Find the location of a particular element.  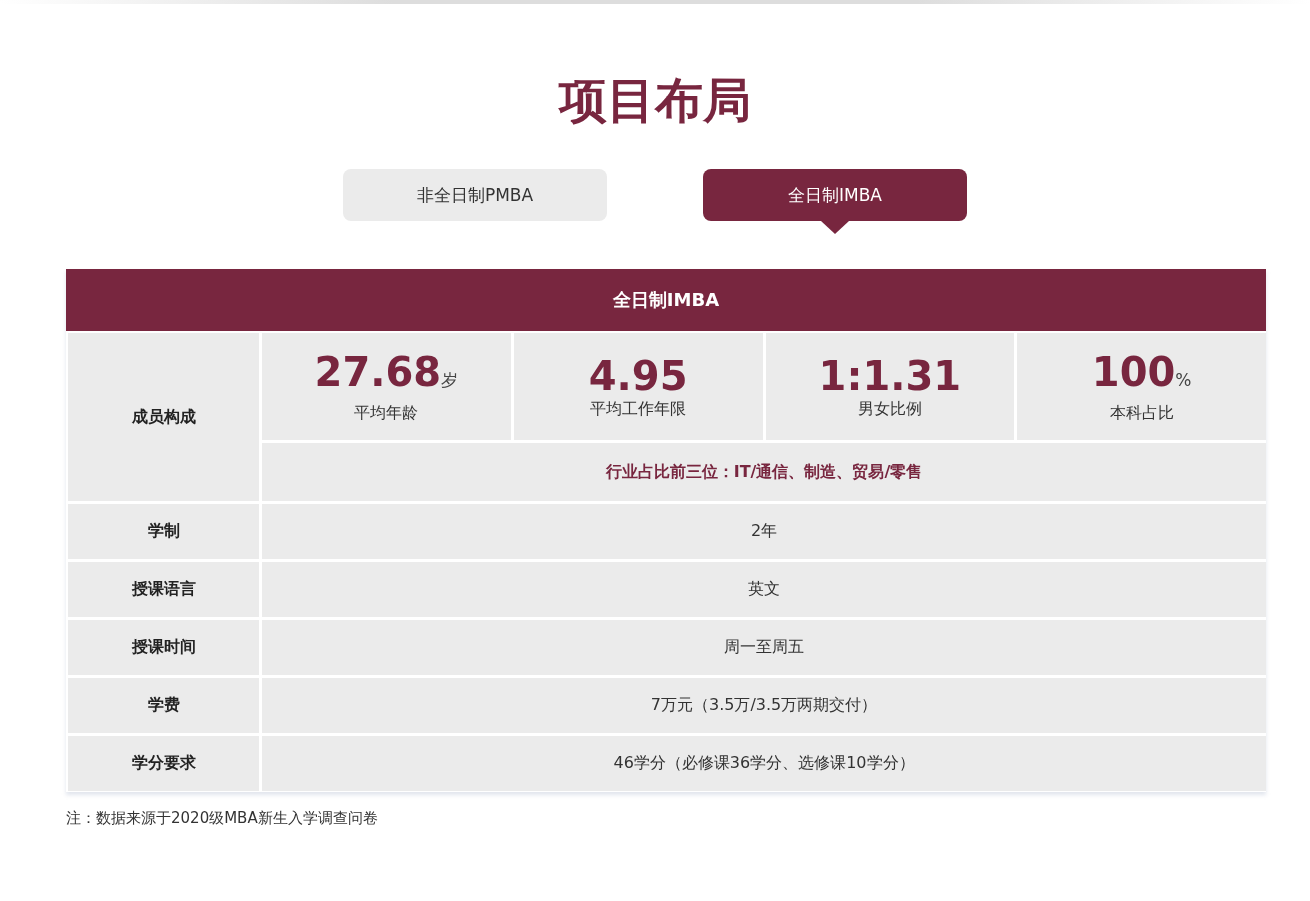

row-label: 学分要求 is located at coordinates (163, 763).